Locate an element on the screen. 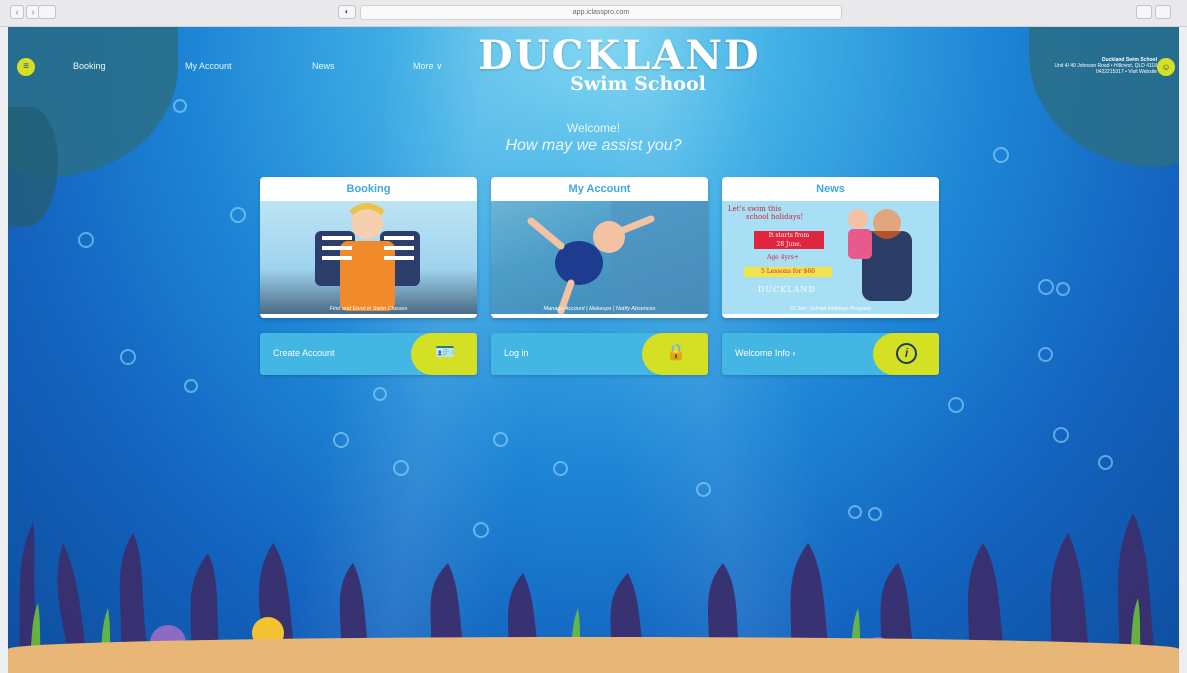  nav-booking: Booking is located at coordinates (89, 66).